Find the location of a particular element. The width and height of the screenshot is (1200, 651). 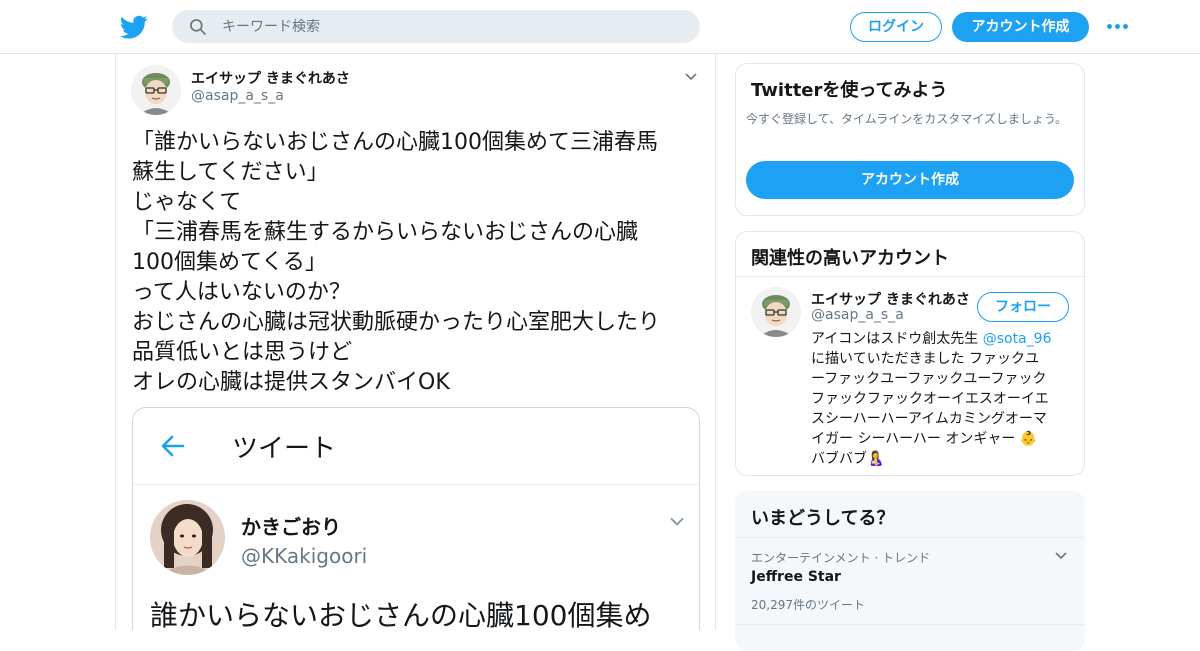

quoted-avatar is located at coordinates (187, 537).